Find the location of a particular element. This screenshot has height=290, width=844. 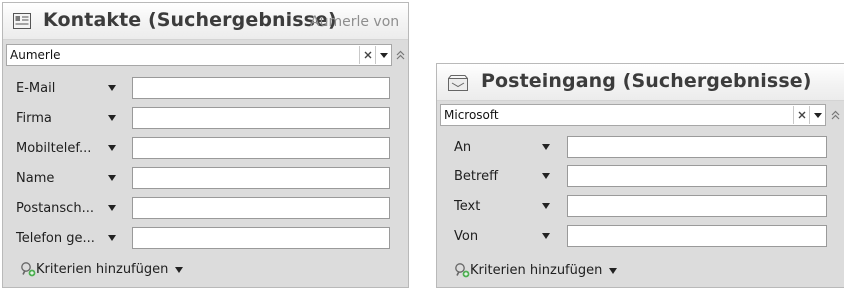

search-value: Aumerle is located at coordinates (35, 55).